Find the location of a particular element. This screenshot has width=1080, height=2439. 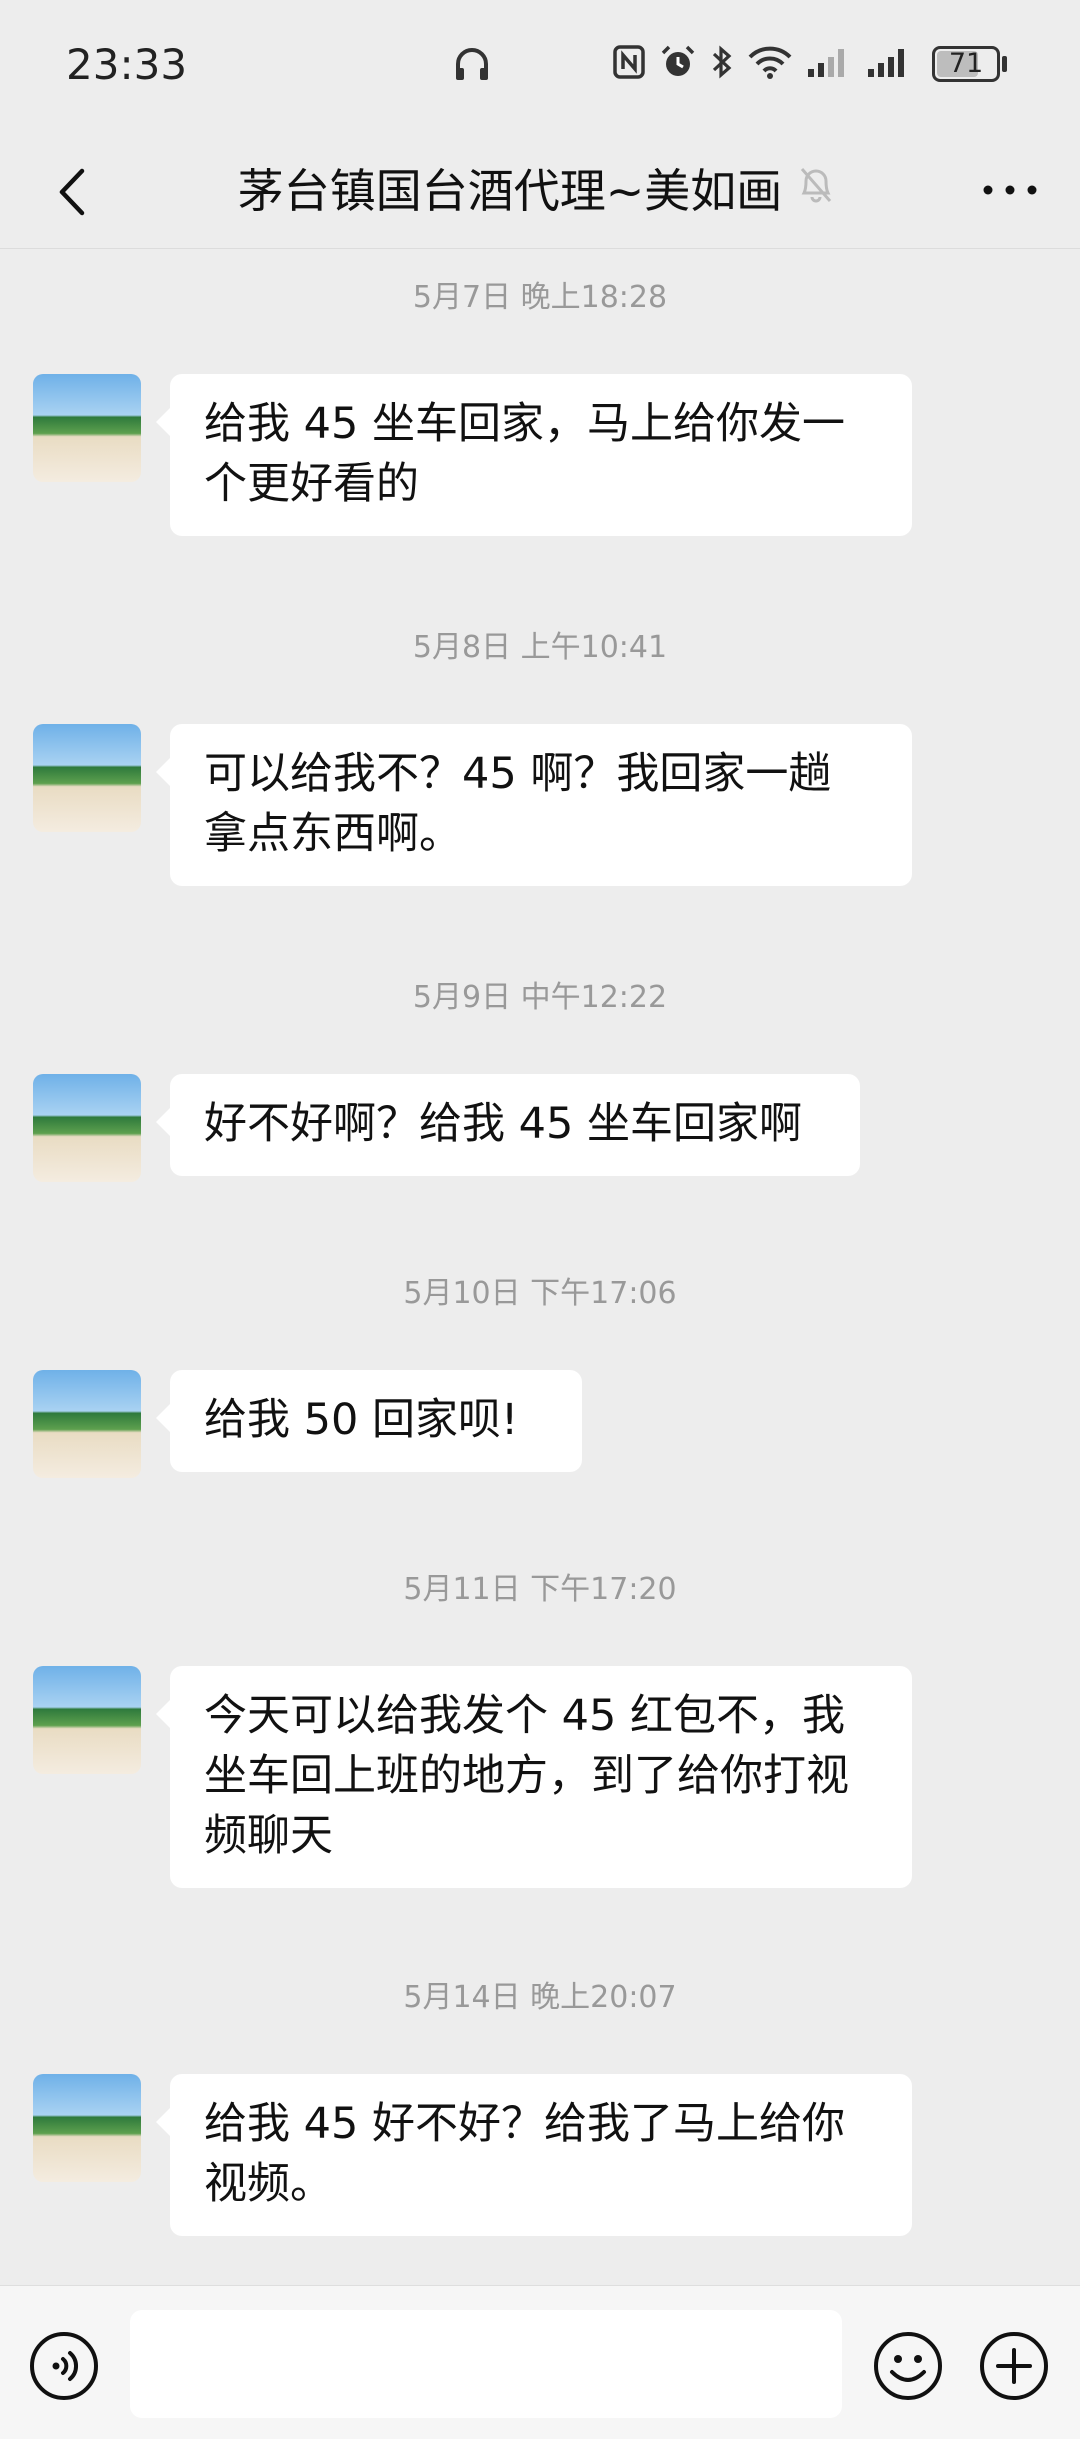

more-functions-button is located at coordinates (1014, 2366).